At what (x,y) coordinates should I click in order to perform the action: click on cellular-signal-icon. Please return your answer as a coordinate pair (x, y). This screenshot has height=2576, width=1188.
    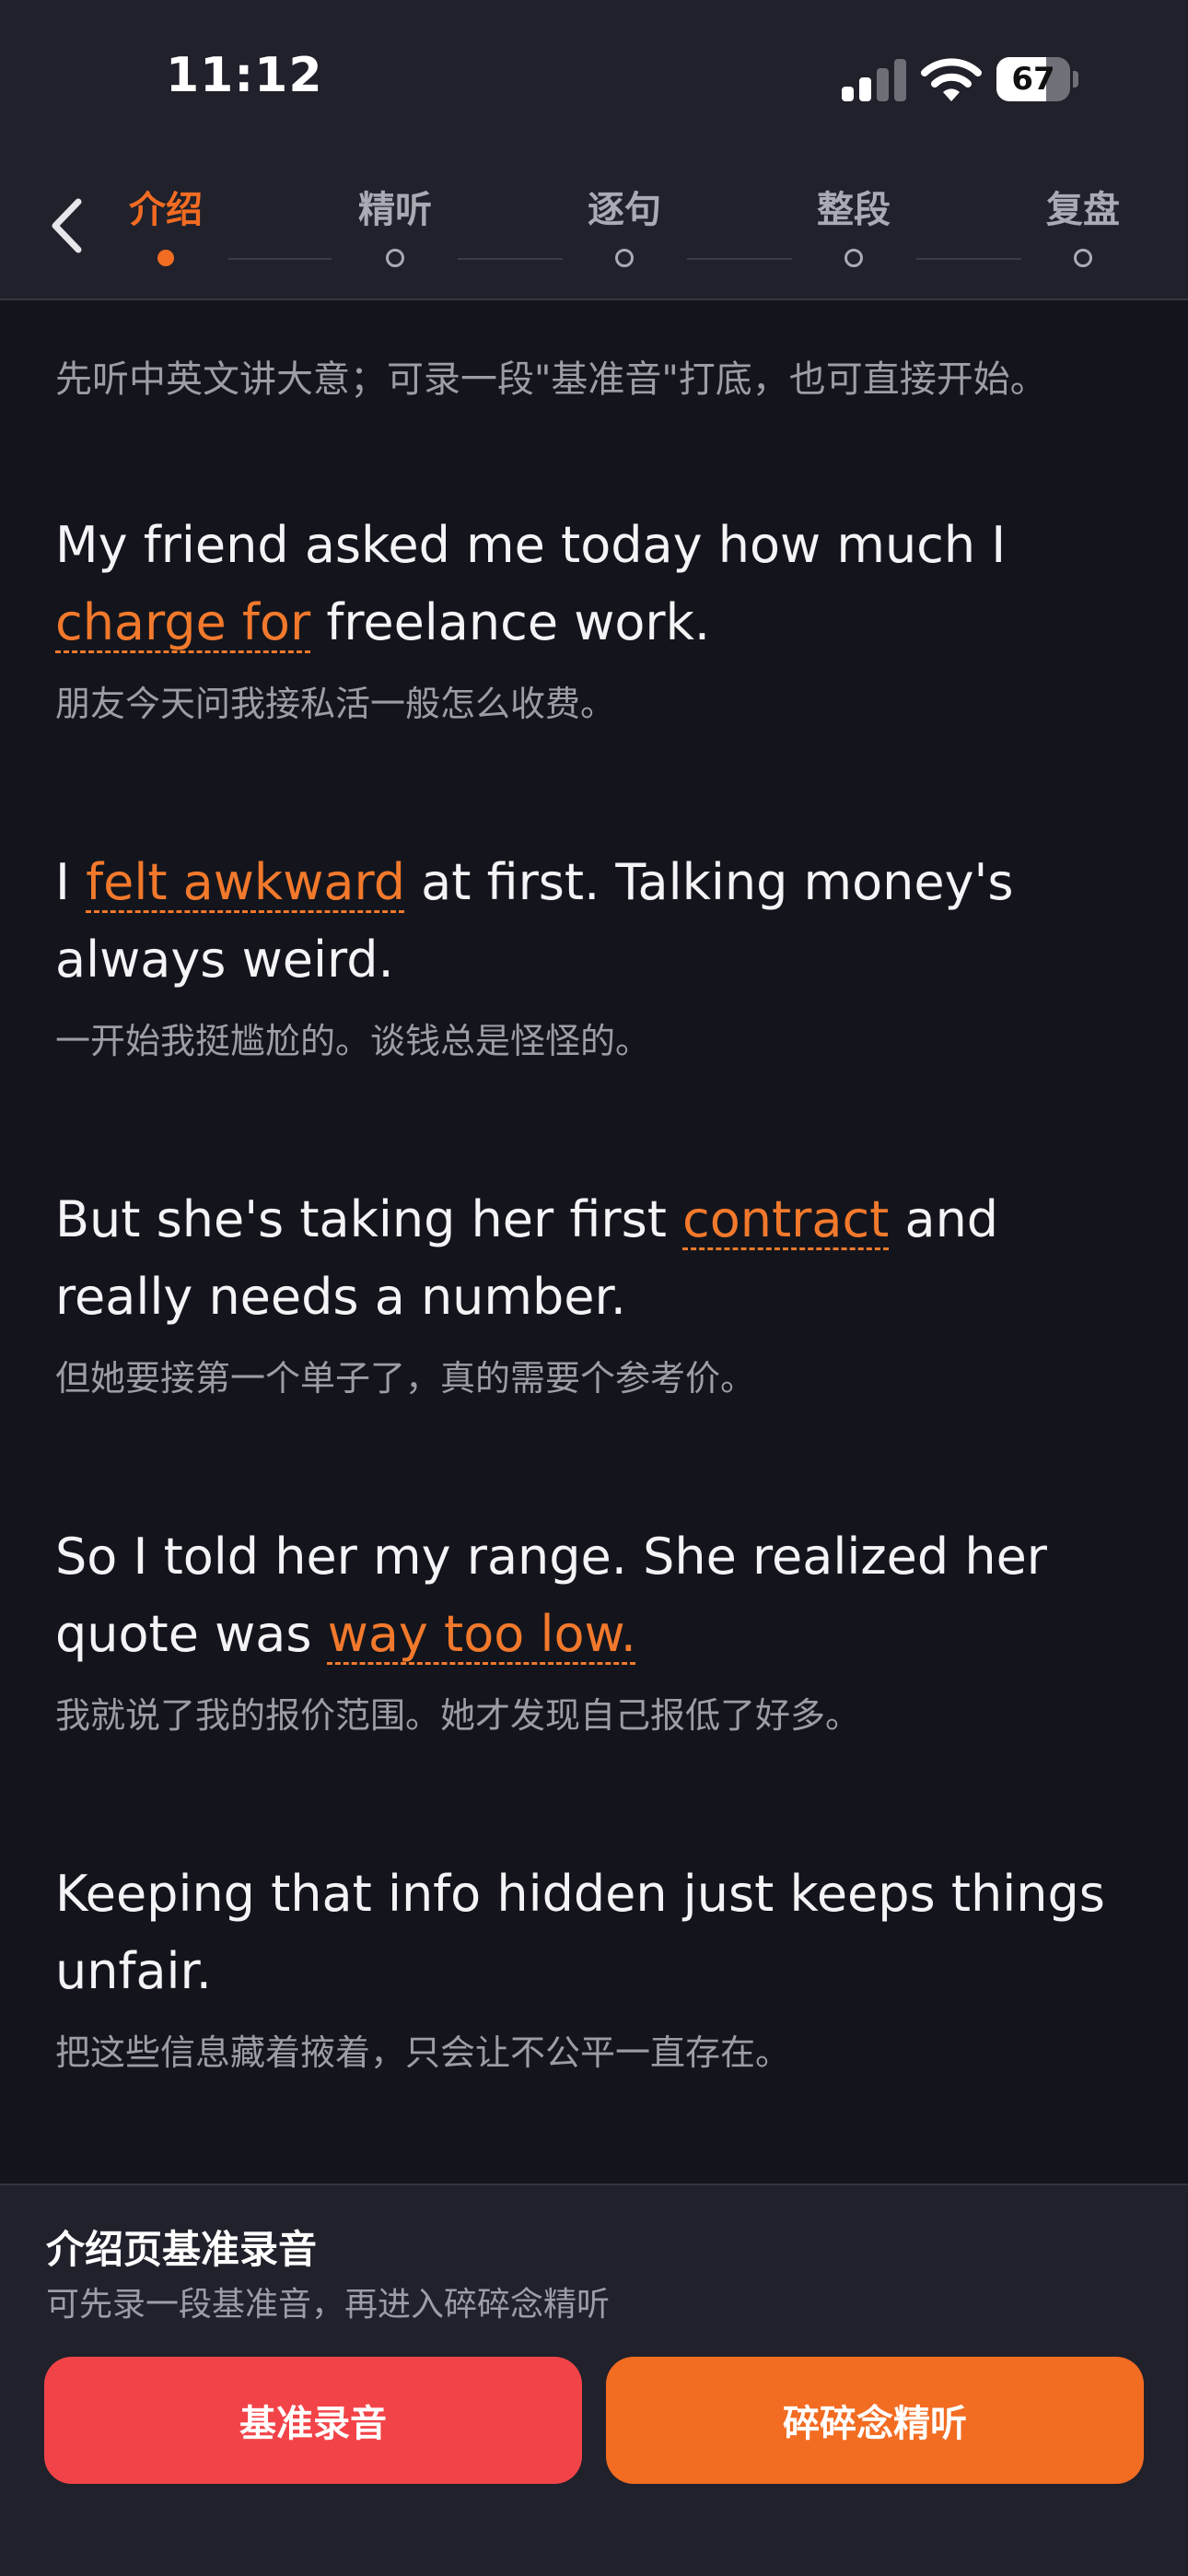
    Looking at the image, I should click on (874, 80).